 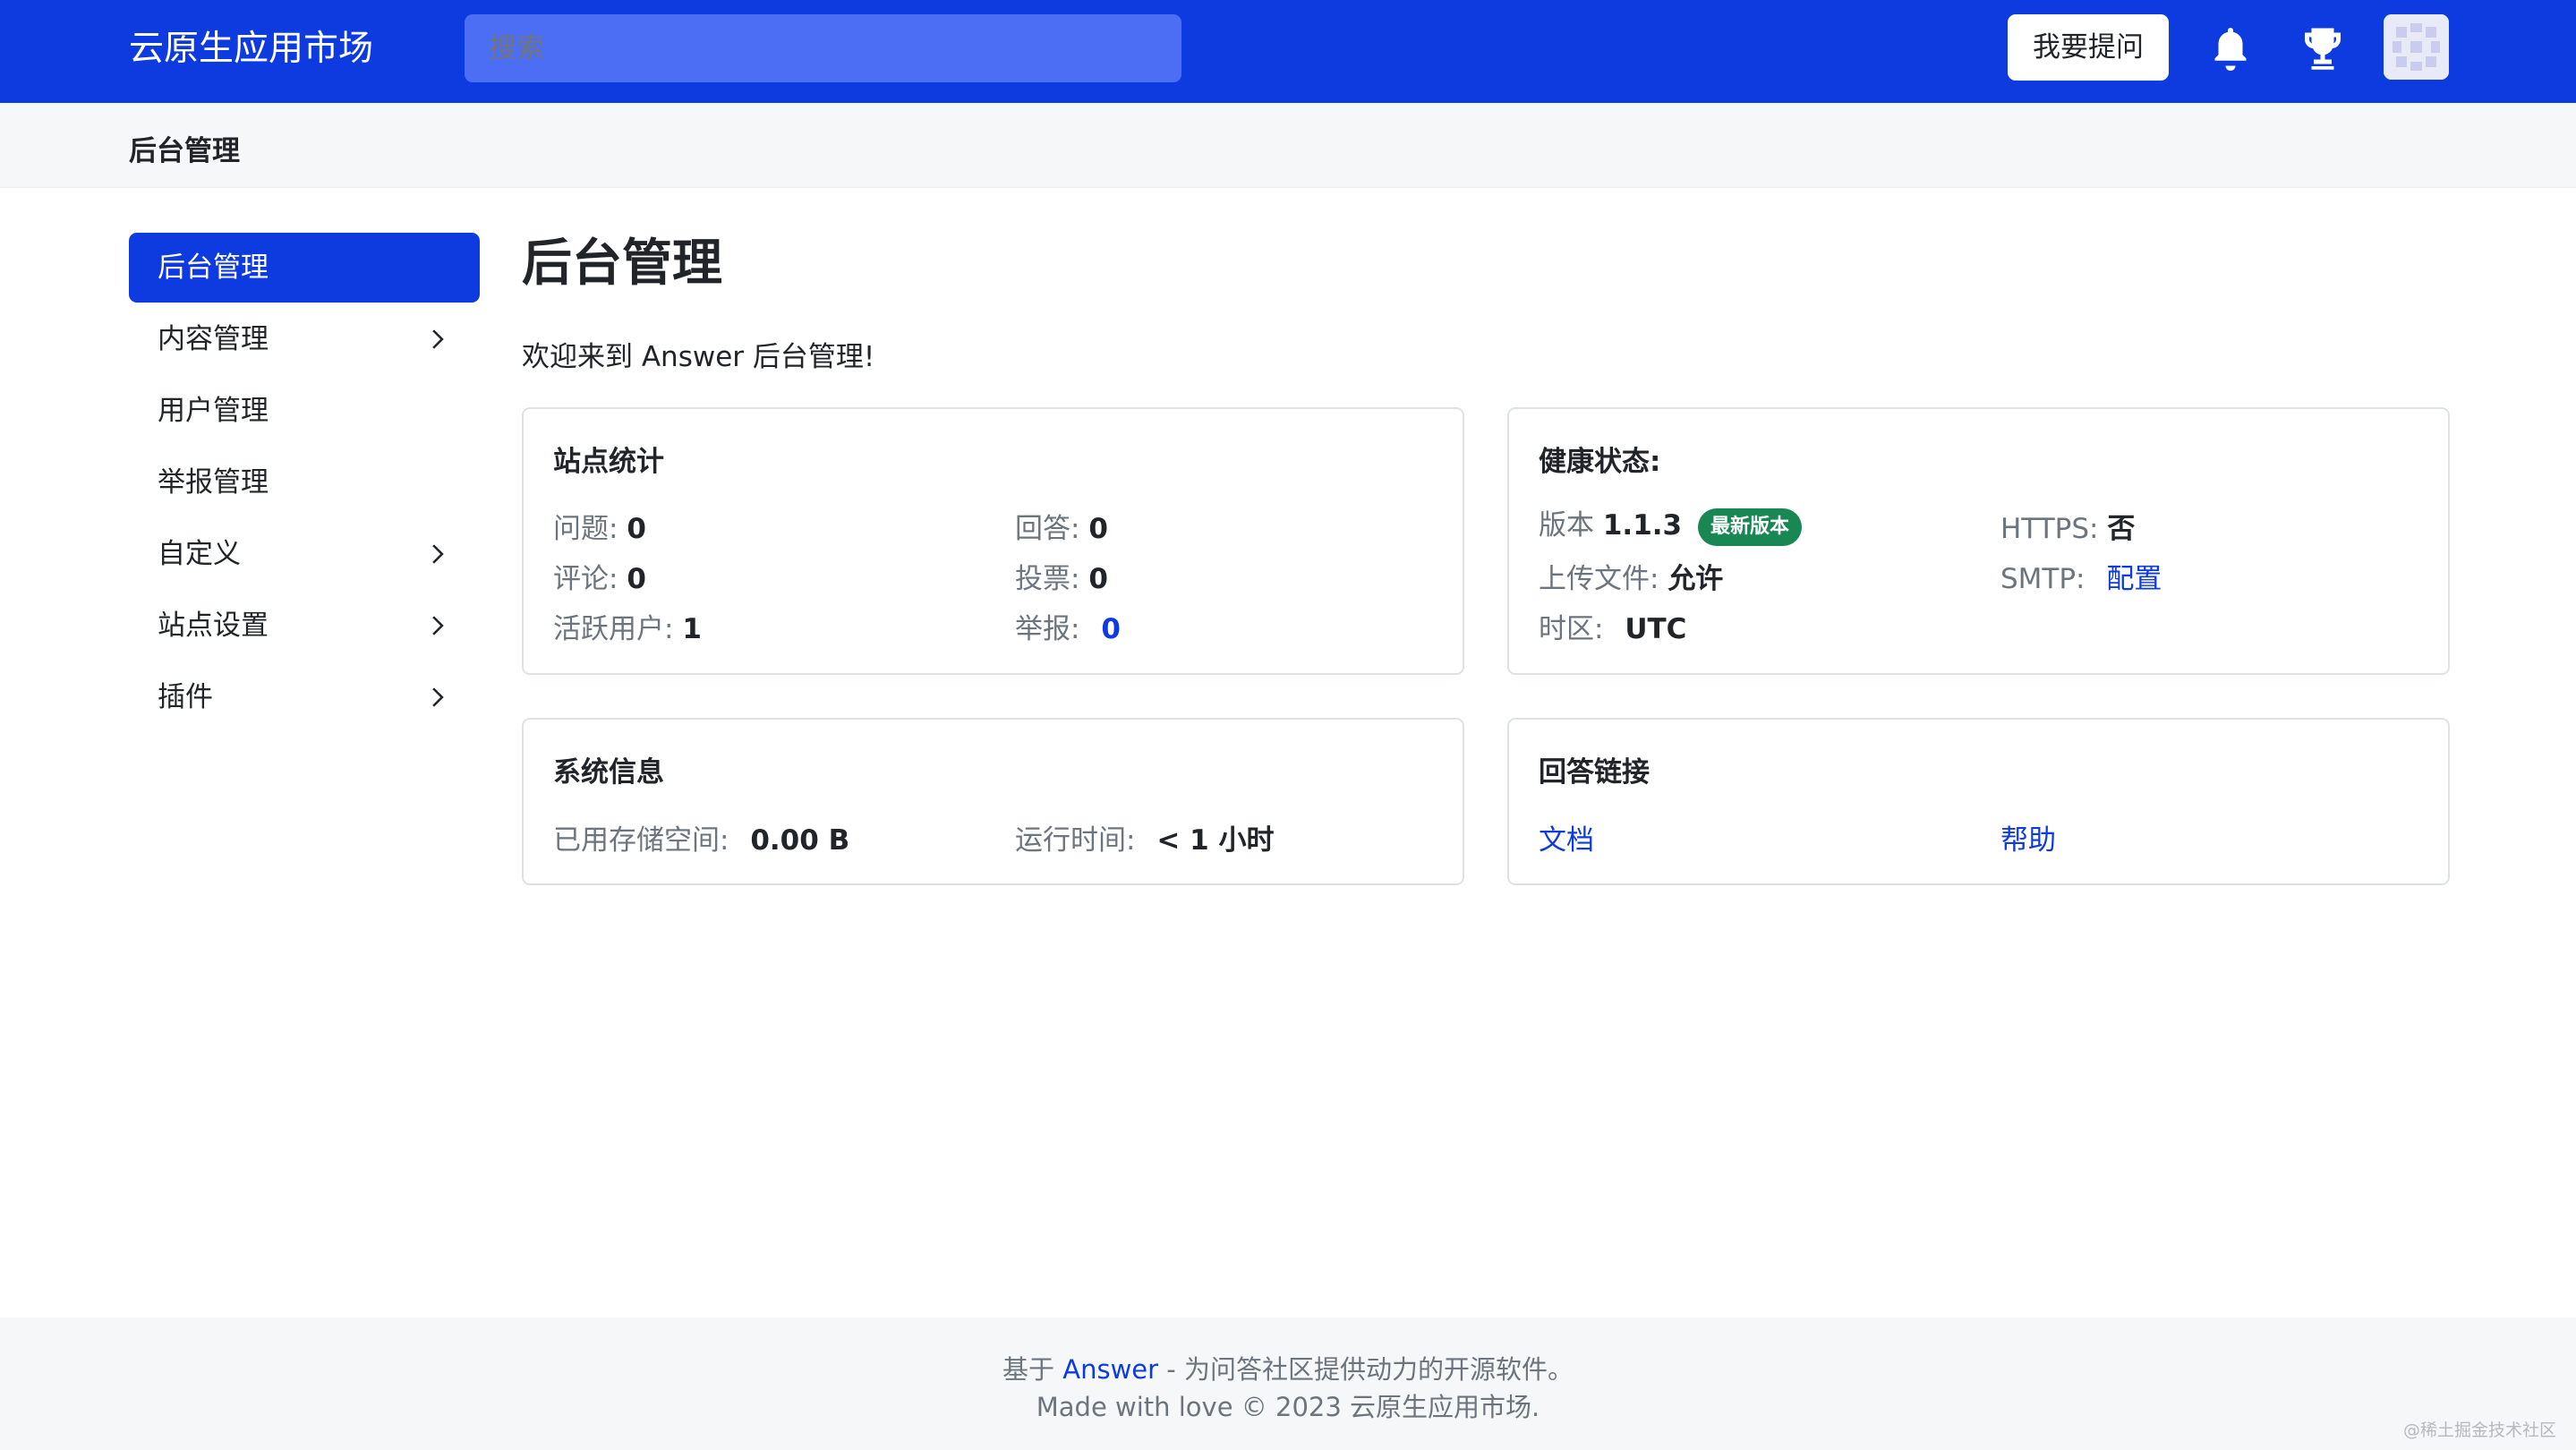 What do you see at coordinates (599, 529) in the screenshot?
I see `stat-questions: 问题: 0` at bounding box center [599, 529].